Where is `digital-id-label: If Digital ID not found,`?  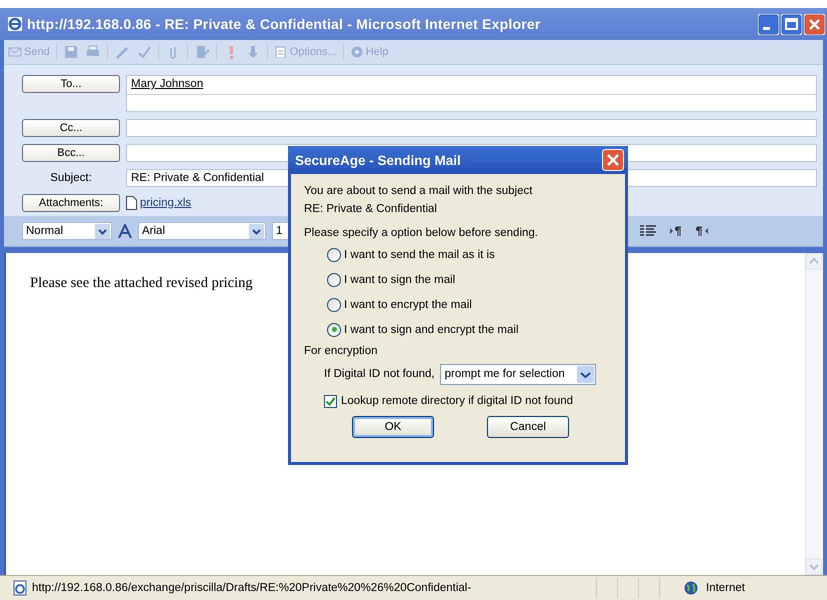 digital-id-label: If Digital ID not found, is located at coordinates (379, 374).